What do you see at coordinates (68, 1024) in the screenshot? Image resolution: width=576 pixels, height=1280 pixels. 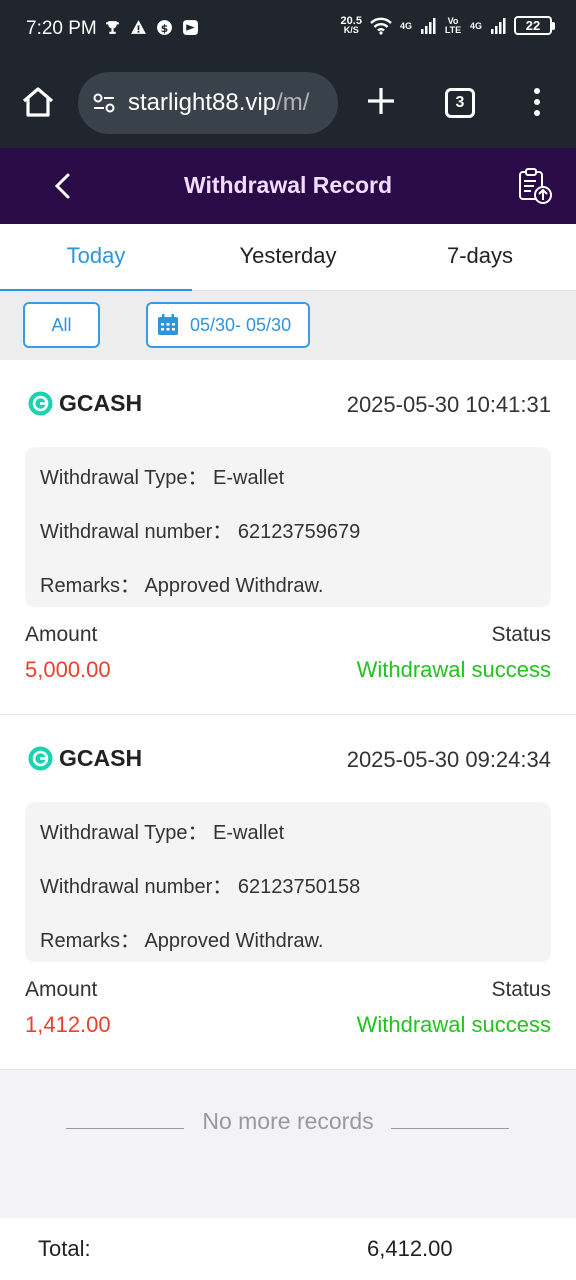 I see `amount-value: 1,412.00` at bounding box center [68, 1024].